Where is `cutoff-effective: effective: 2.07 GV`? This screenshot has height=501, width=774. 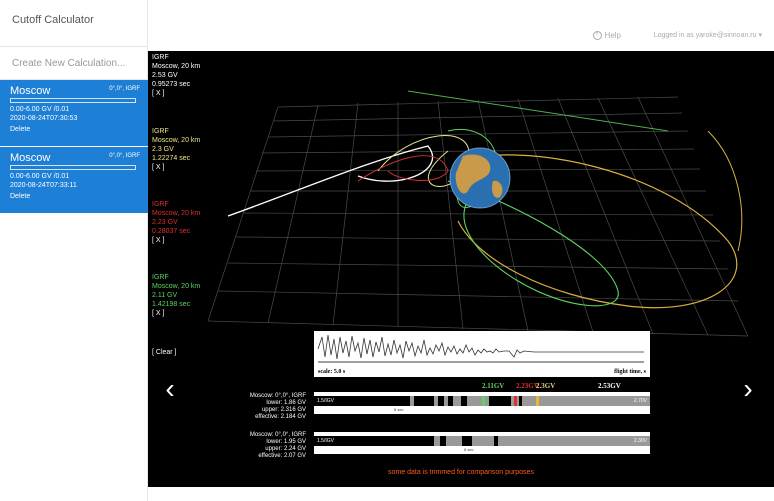 cutoff-effective: effective: 2.07 GV is located at coordinates (282, 456).